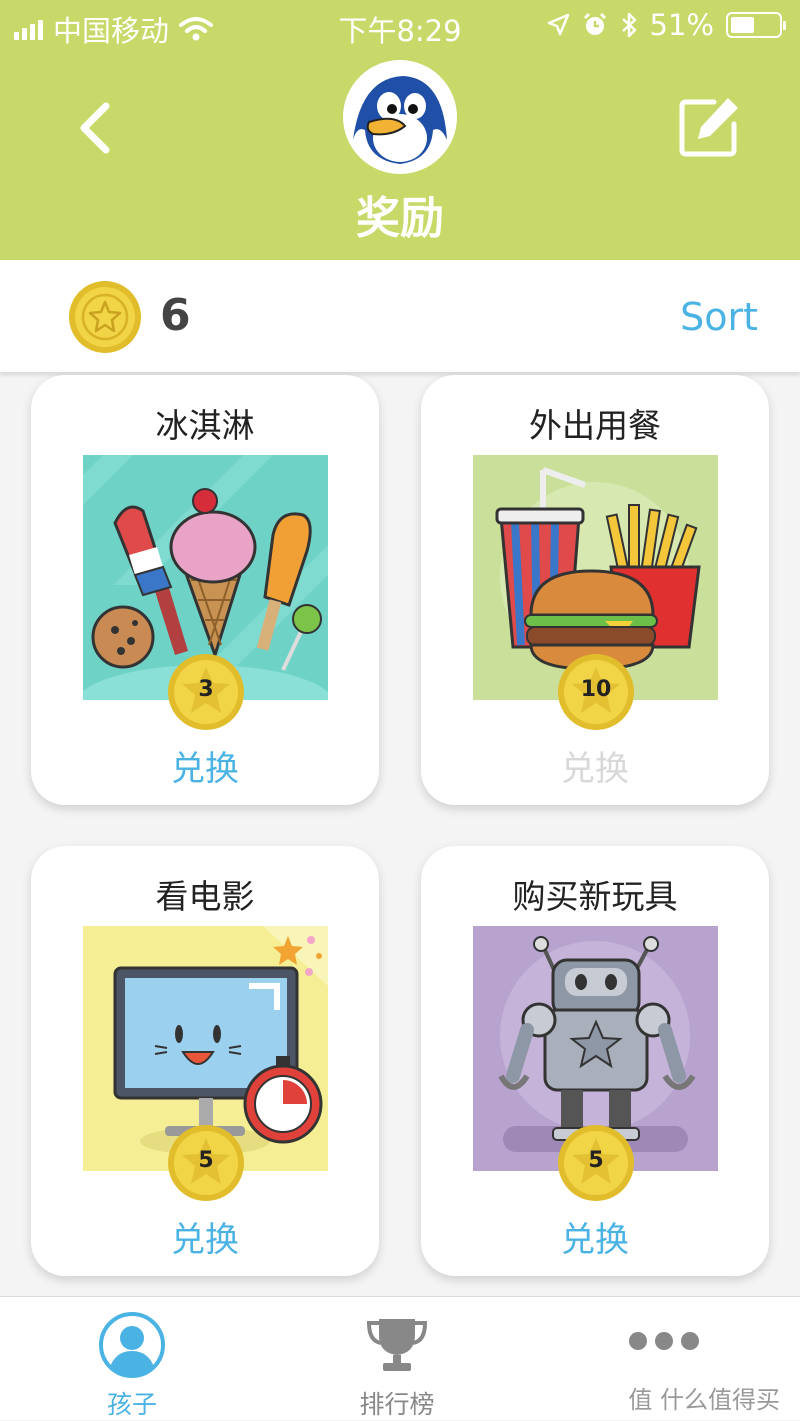  What do you see at coordinates (95, 128) in the screenshot?
I see `chevron-left-icon` at bounding box center [95, 128].